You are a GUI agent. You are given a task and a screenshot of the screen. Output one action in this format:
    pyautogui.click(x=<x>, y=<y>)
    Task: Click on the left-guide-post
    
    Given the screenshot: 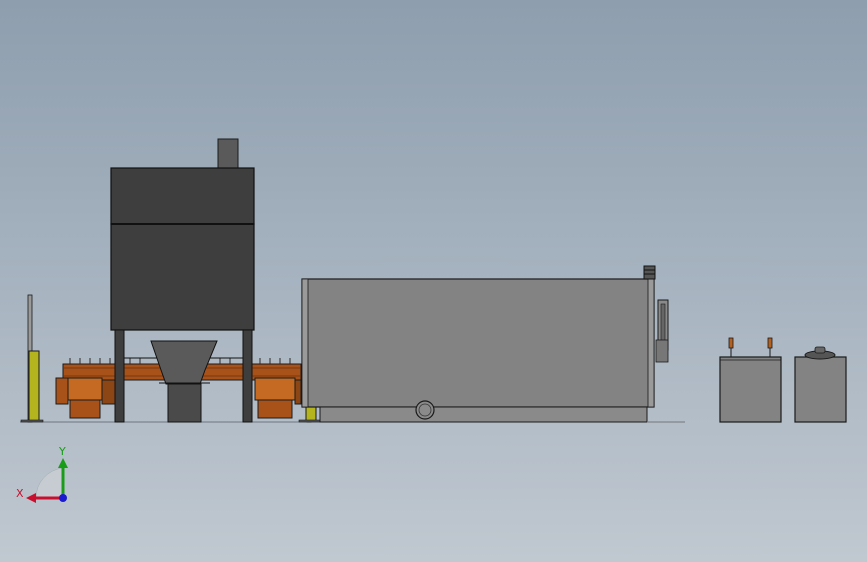 What is the action you would take?
    pyautogui.click(x=32, y=358)
    